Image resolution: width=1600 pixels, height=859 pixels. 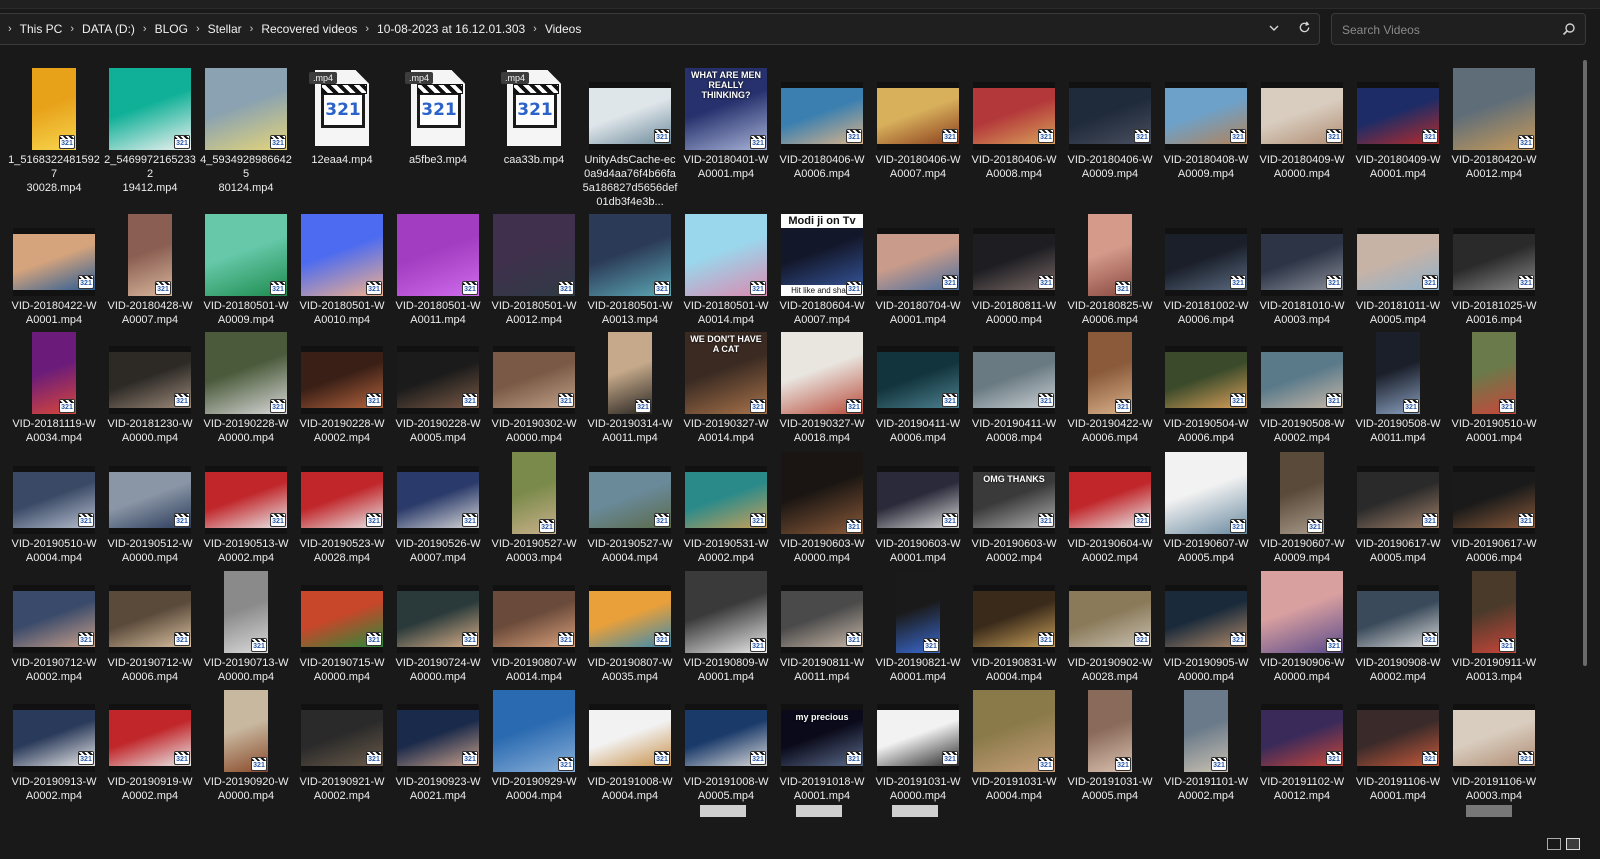 What do you see at coordinates (451, 29) in the screenshot?
I see `breadcrumb-item: 10-08-2023 at 16.12.01.303` at bounding box center [451, 29].